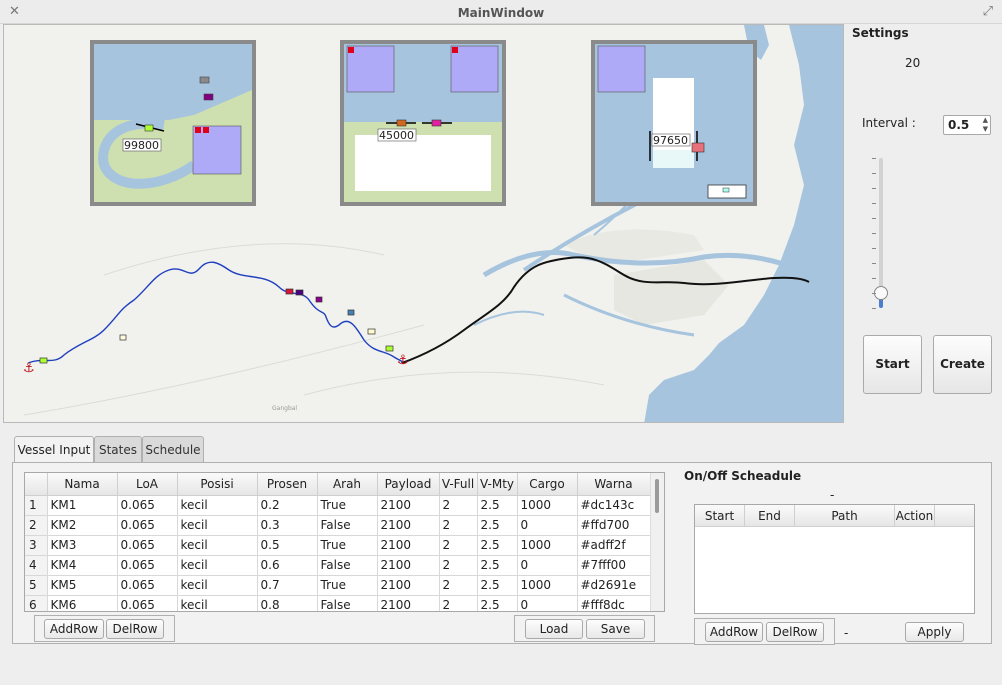  What do you see at coordinates (615, 629) in the screenshot?
I see `save-button: Save` at bounding box center [615, 629].